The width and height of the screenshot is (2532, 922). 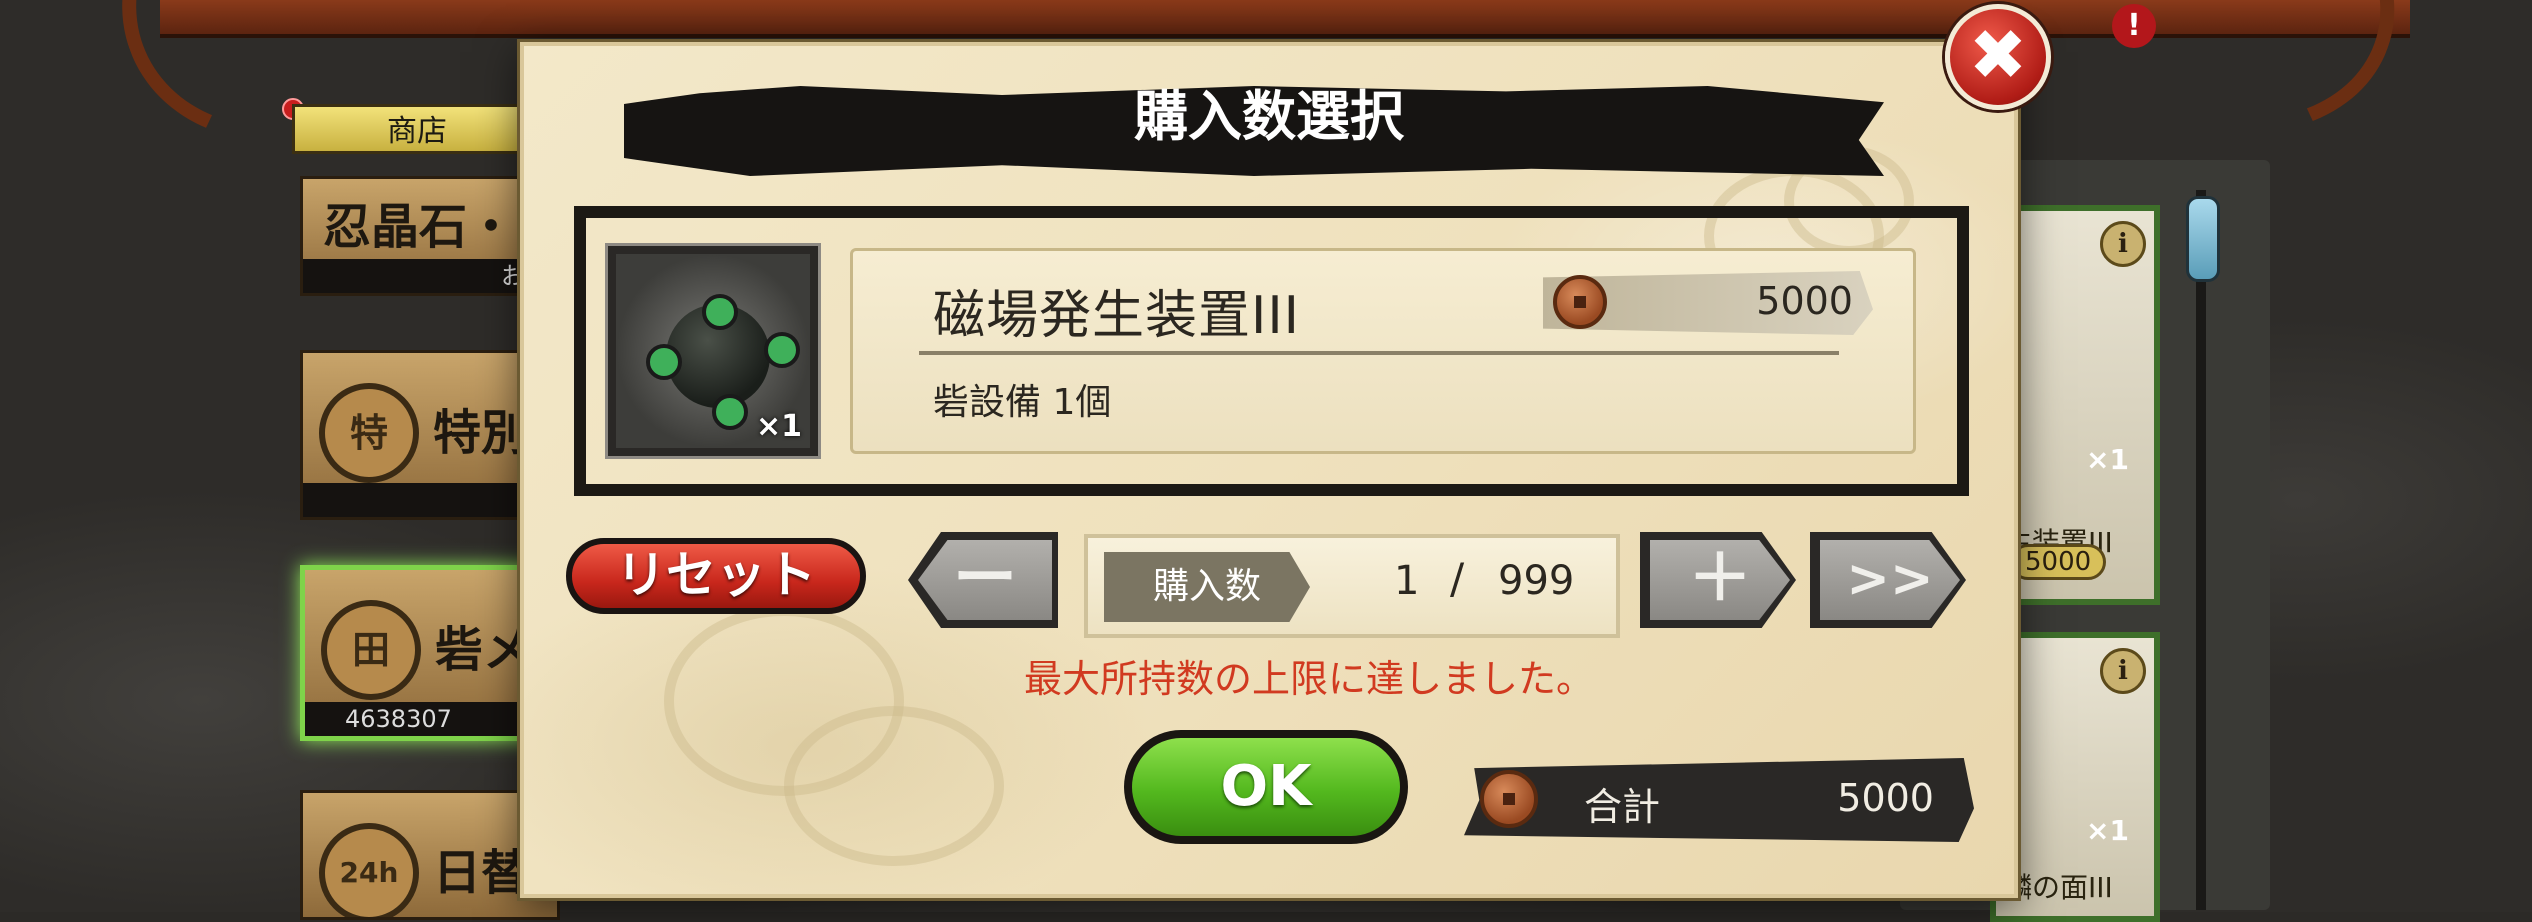 I want to click on minus-arrow-icon: ー, so click(x=985, y=580).